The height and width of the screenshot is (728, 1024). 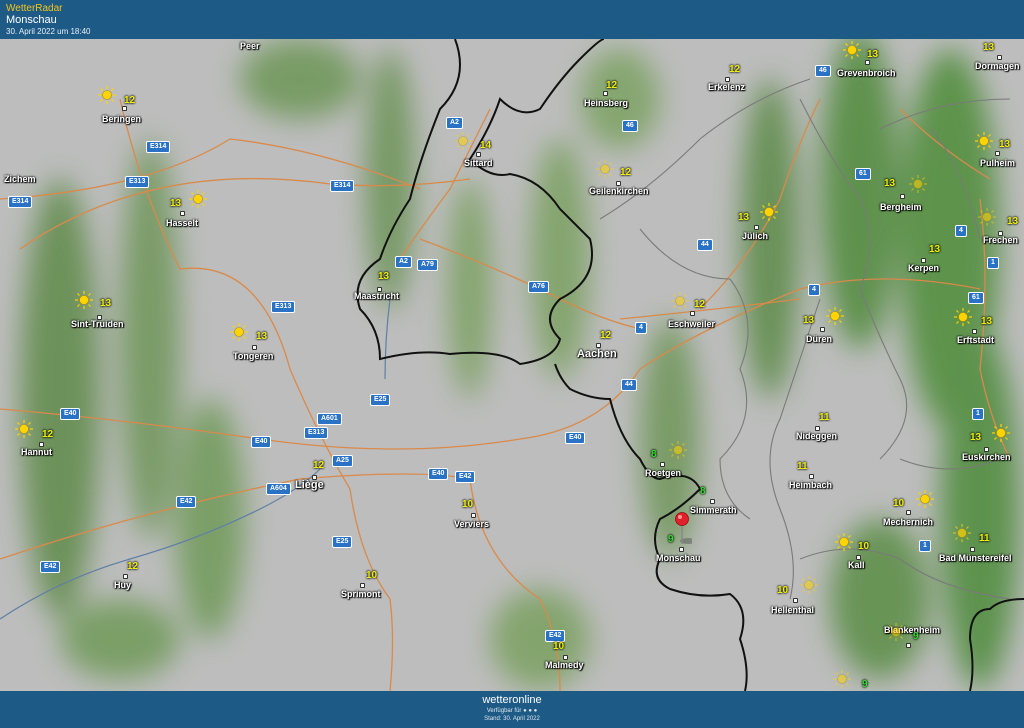 I want to click on city-label: Zichem, so click(x=20, y=179).